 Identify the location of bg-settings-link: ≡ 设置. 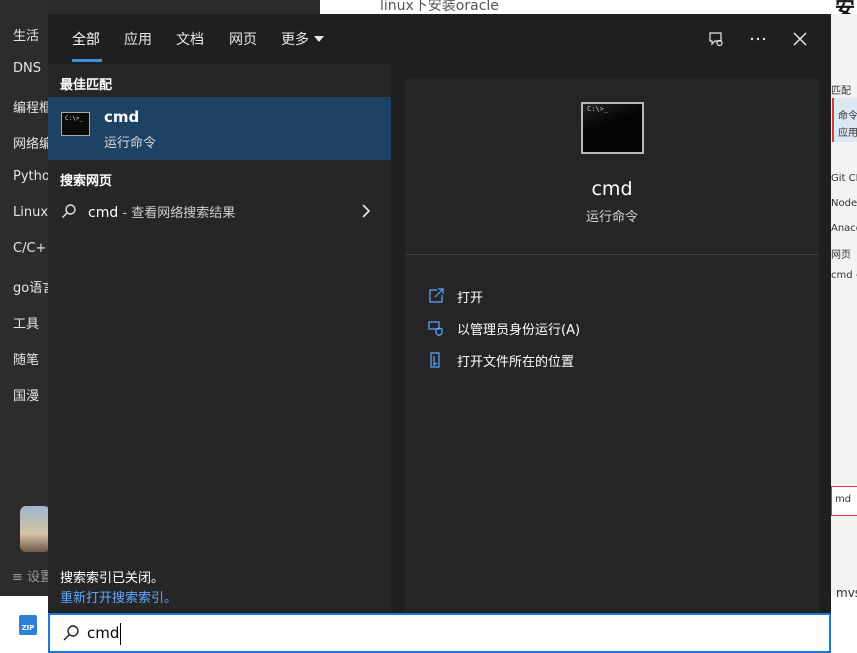
(32, 575).